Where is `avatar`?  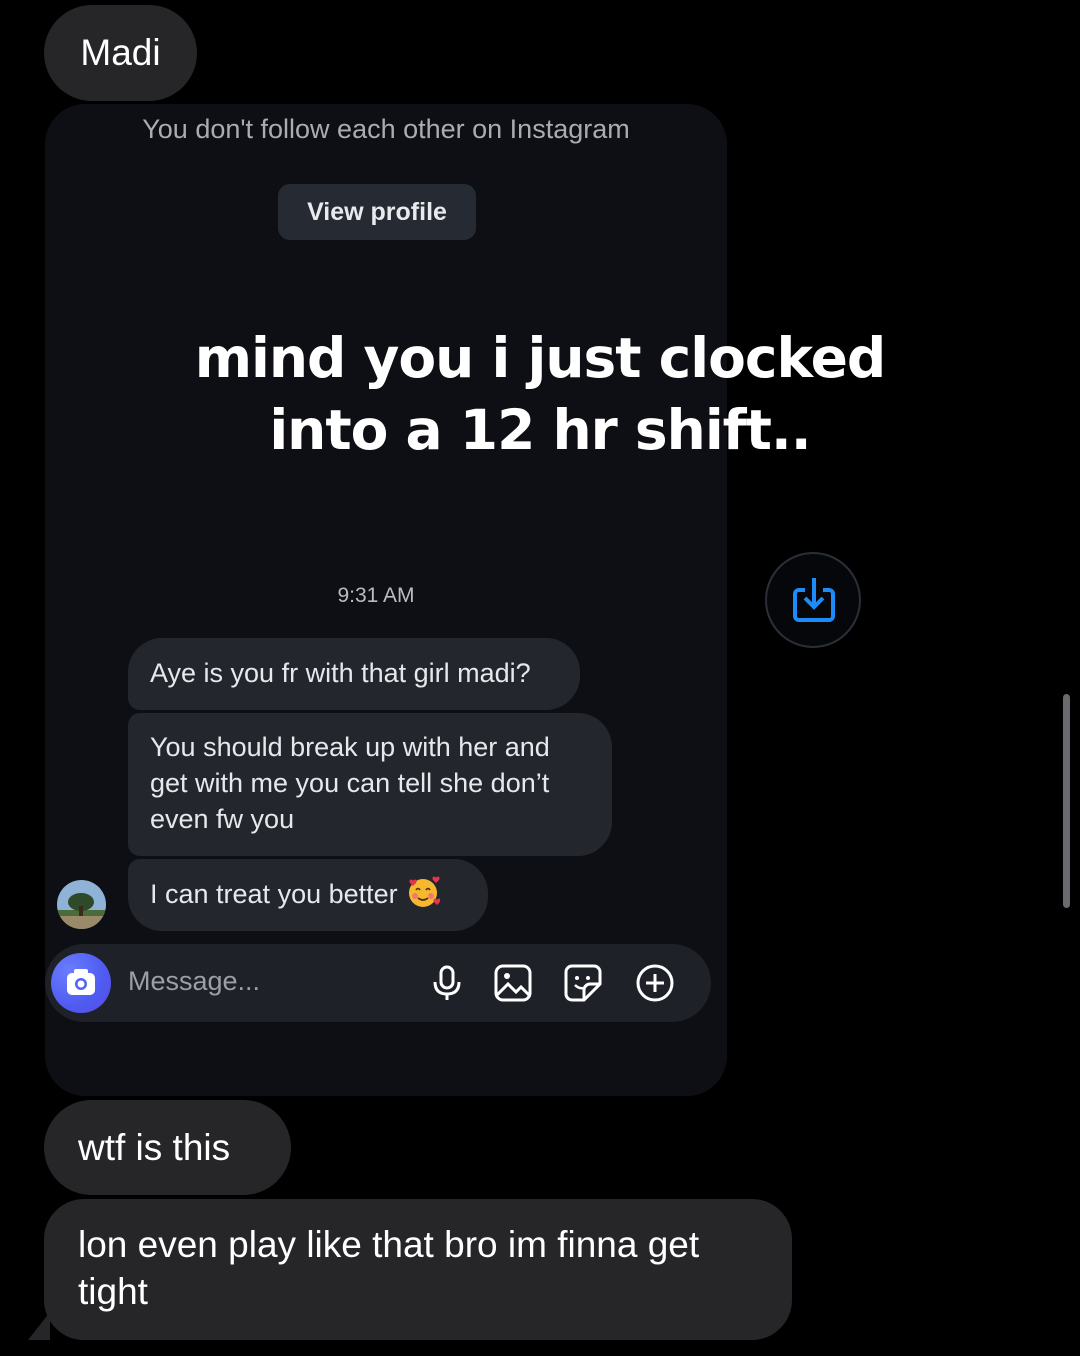 avatar is located at coordinates (81, 904).